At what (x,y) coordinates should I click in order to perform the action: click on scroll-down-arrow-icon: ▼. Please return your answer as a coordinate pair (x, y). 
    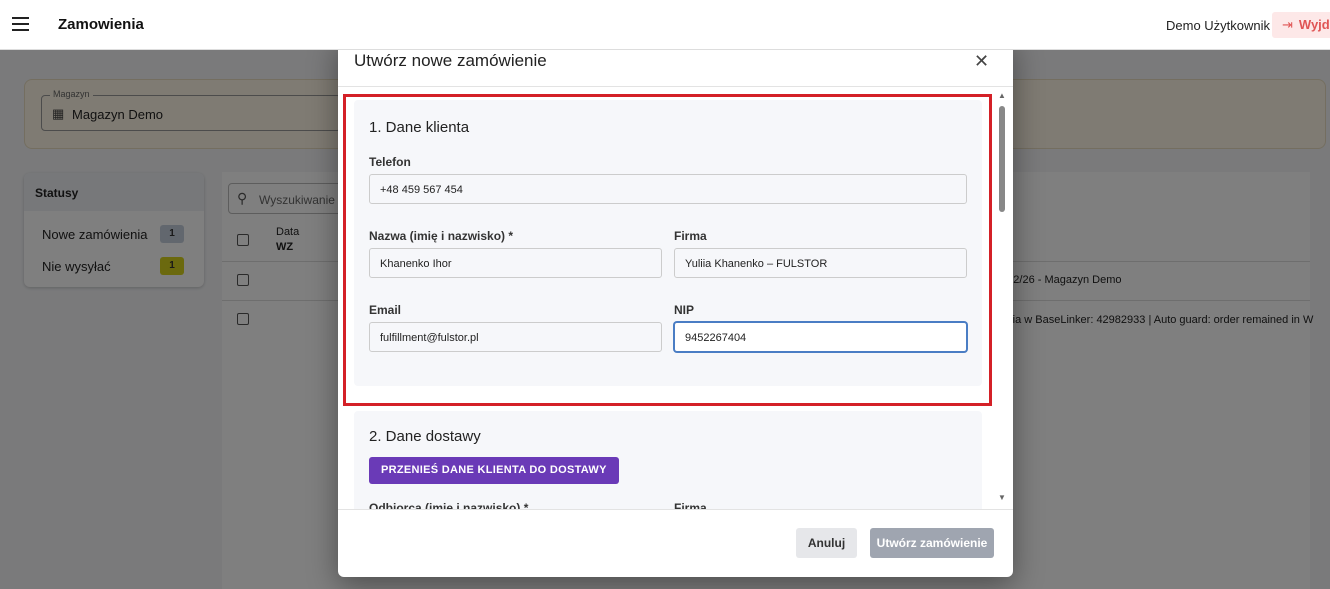
    Looking at the image, I should click on (1002, 497).